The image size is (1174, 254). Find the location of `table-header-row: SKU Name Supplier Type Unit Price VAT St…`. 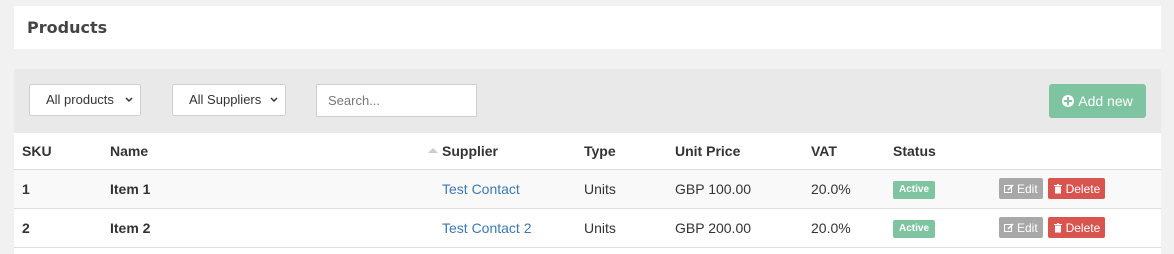

table-header-row: SKU Name Supplier Type Unit Price VAT St… is located at coordinates (587, 151).